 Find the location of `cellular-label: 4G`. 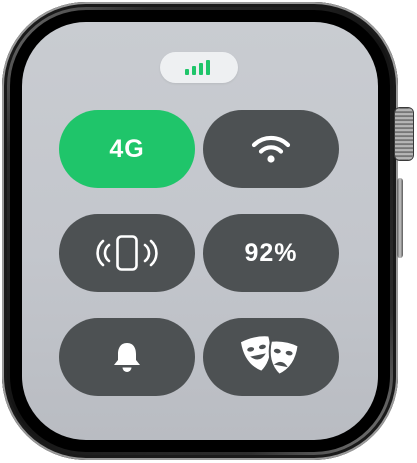

cellular-label: 4G is located at coordinates (127, 148).